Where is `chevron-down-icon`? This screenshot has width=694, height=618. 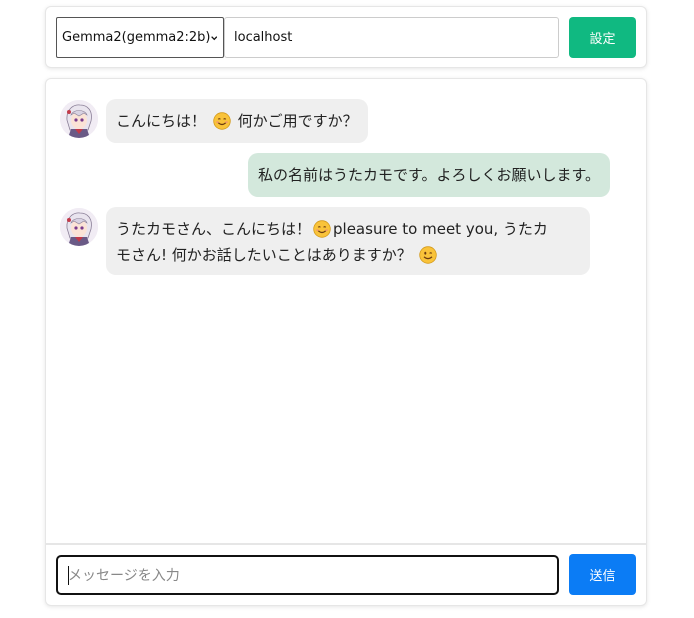
chevron-down-icon is located at coordinates (213, 37).